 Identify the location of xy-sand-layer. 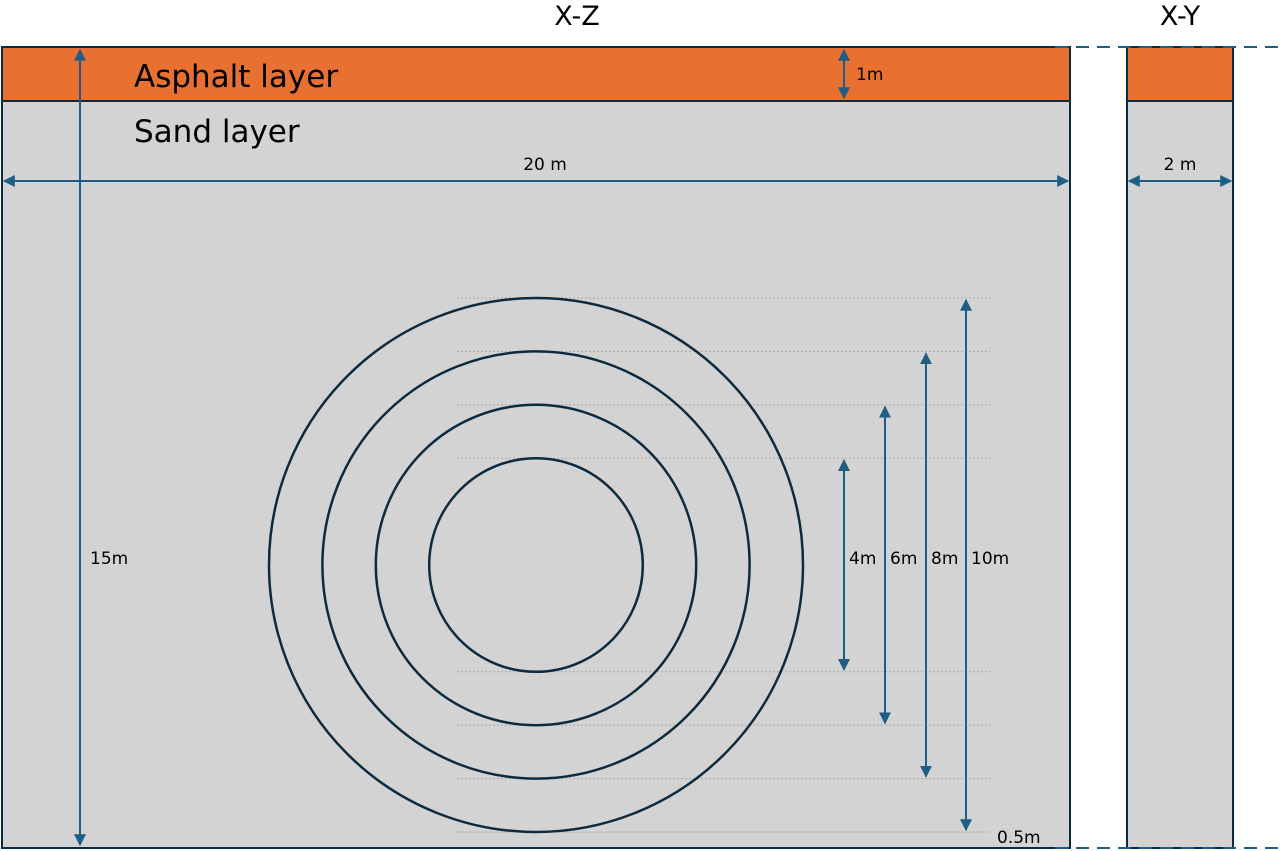
(1180, 474).